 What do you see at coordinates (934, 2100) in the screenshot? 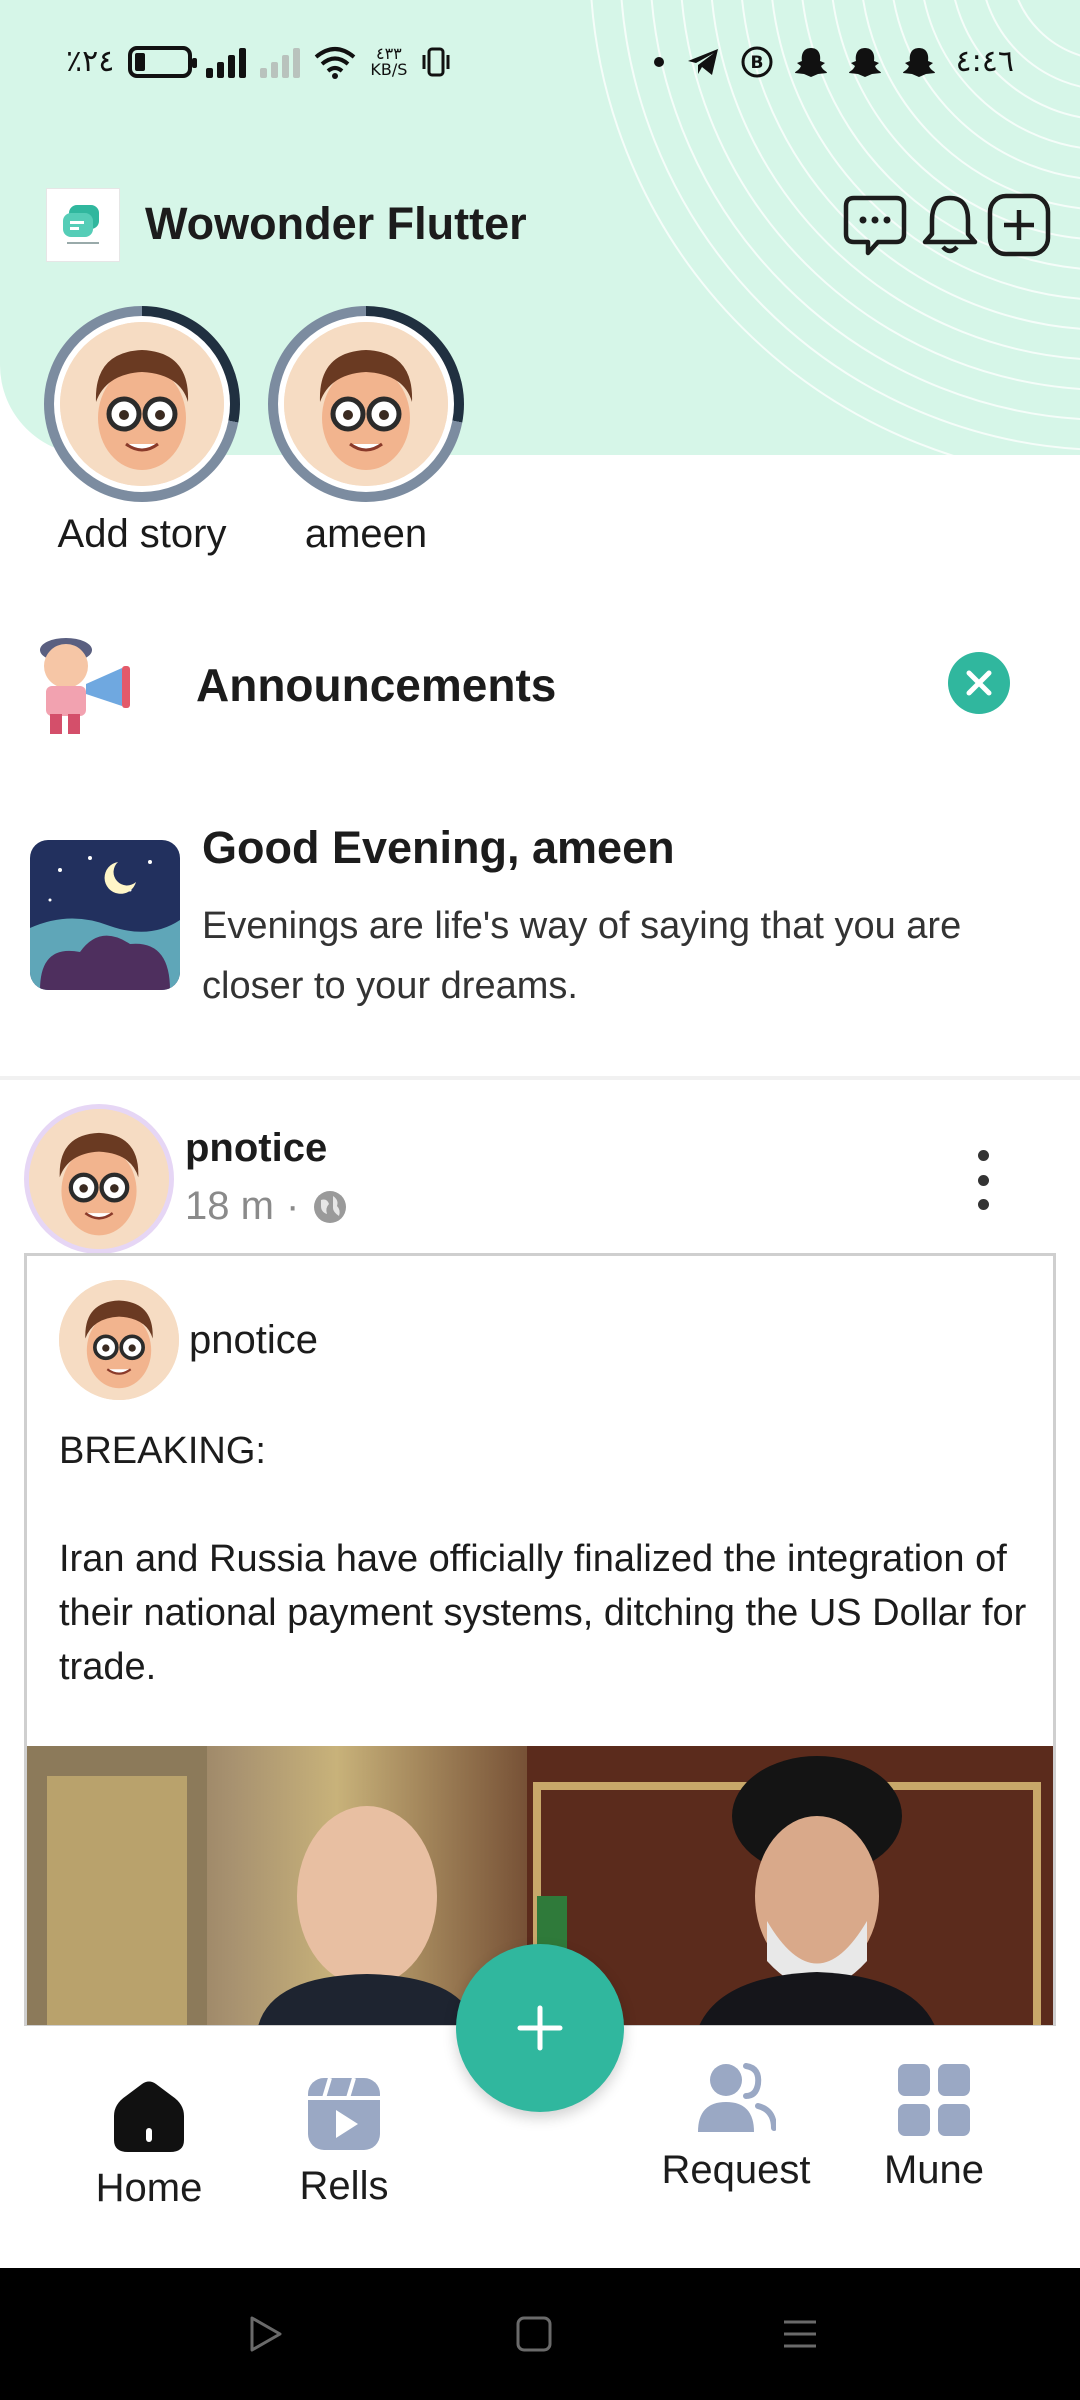
I see `grid-icon` at bounding box center [934, 2100].